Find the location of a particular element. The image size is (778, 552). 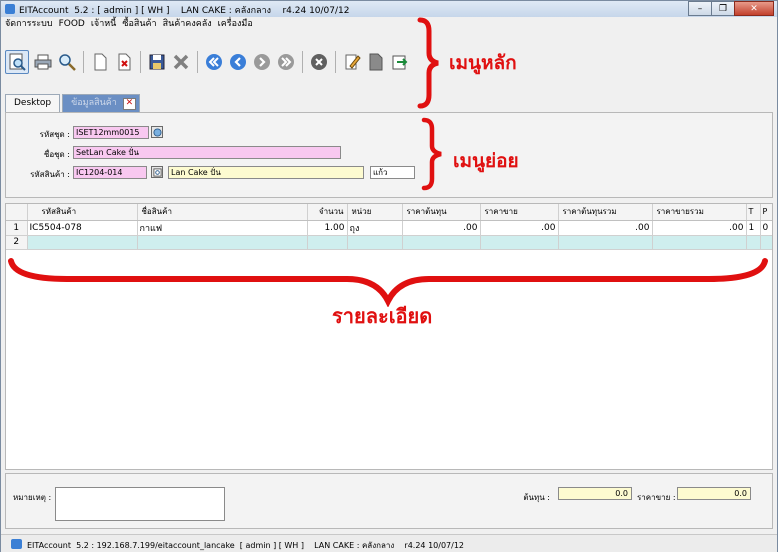

column-header: รหัสสินค้า is located at coordinates (82, 212).